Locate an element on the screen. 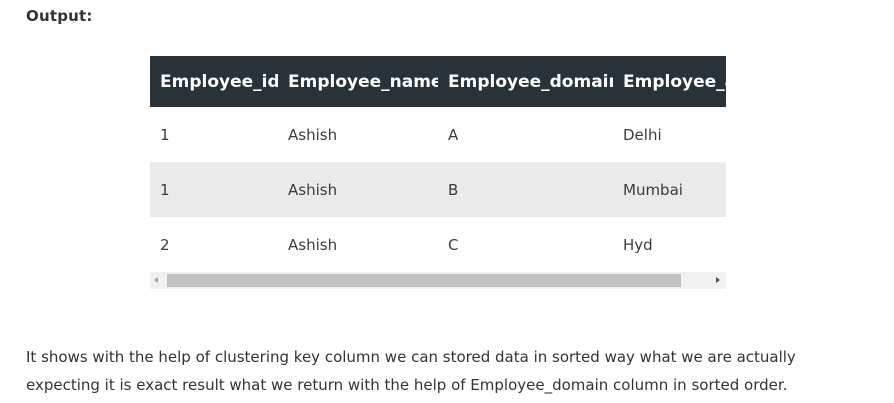  cell-employee-domain: A is located at coordinates (453, 134).